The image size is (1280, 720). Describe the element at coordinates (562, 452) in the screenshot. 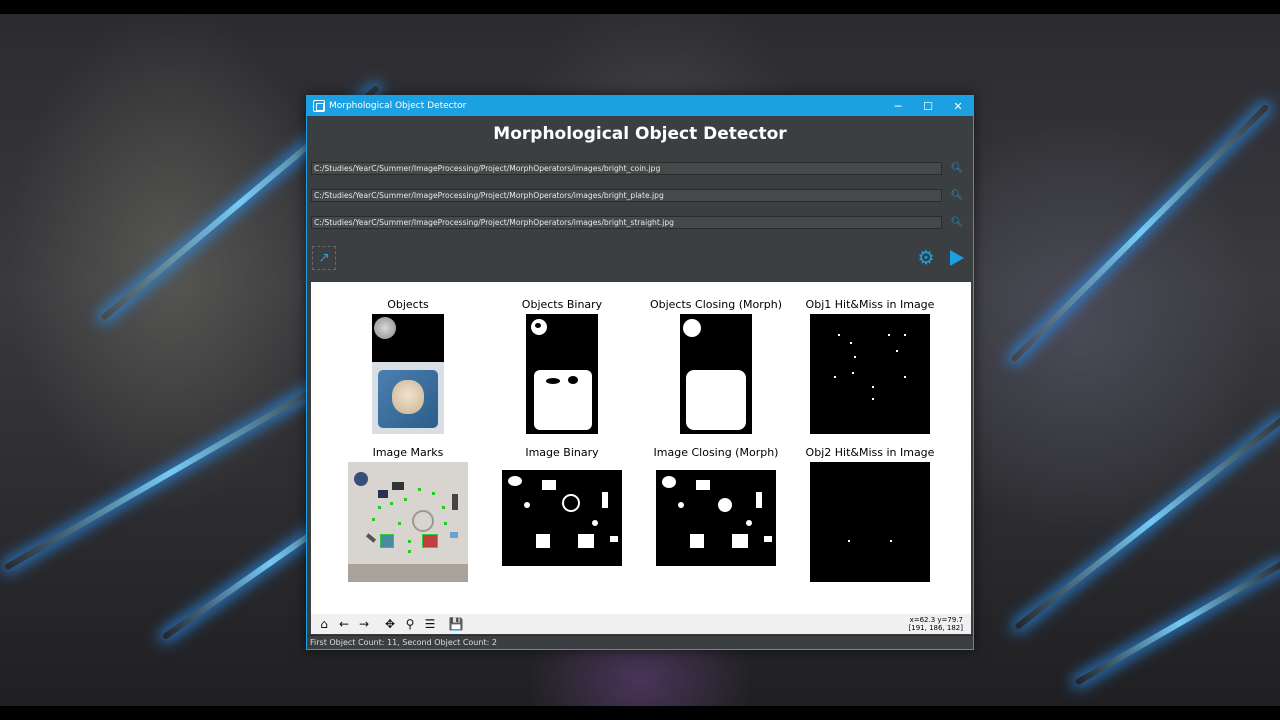

I see `subplot-title: Image Binary` at that location.